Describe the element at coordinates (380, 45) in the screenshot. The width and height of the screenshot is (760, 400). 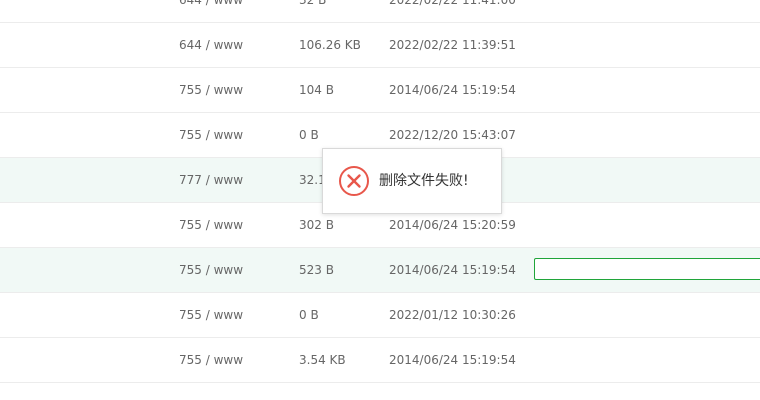
I see `table-row: 644 / www 106.26 KB 2022/02/22 11:39:51` at that location.